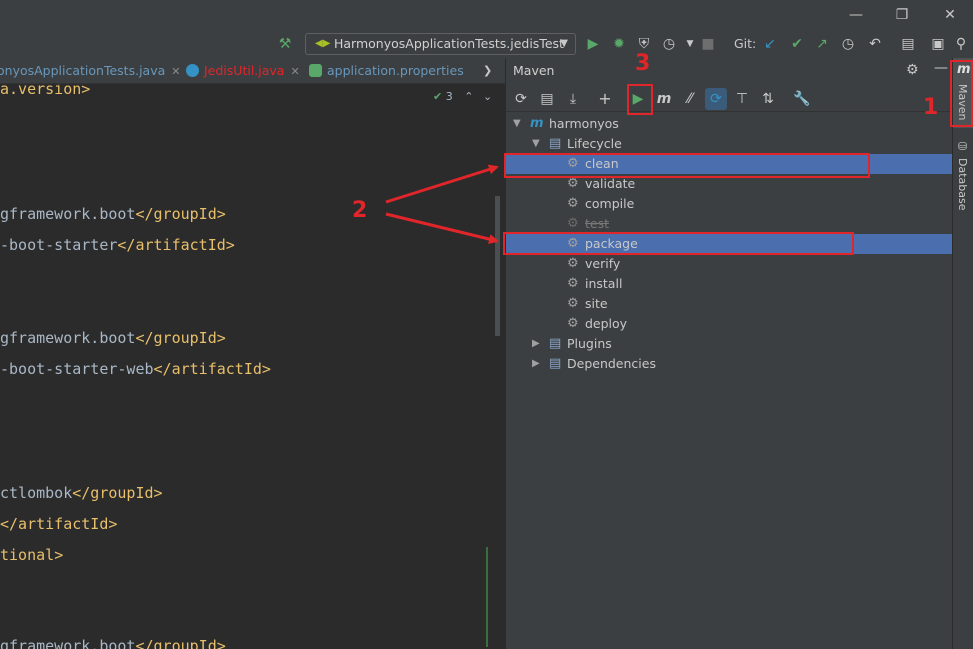  Describe the element at coordinates (606, 323) in the screenshot. I see `tree-item-label: deploy` at that location.